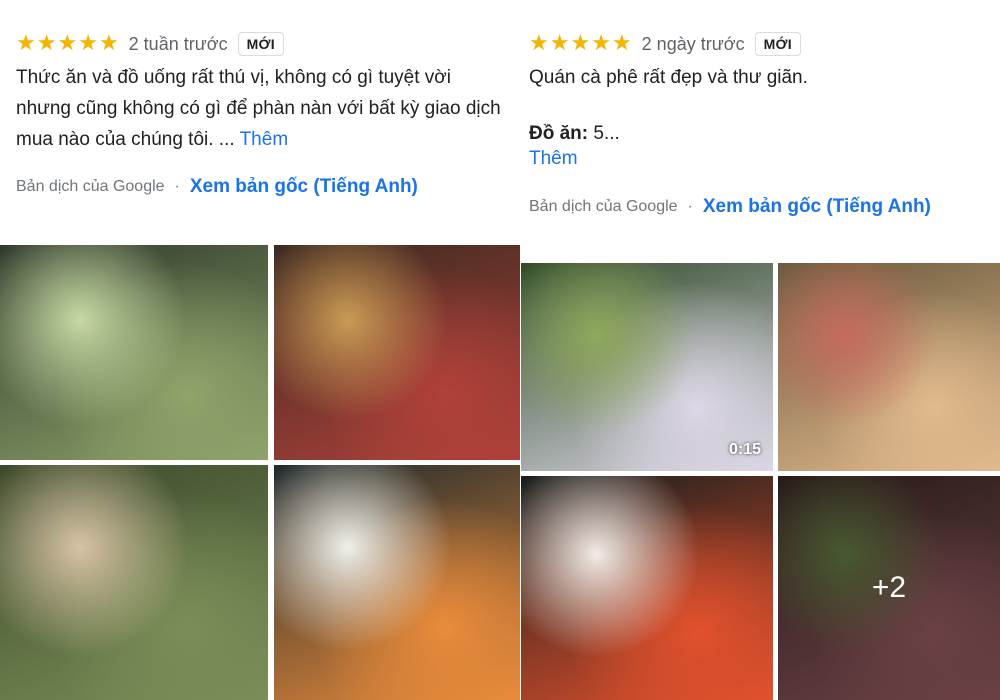  I want to click on review-text: Quán cà phê rất đẹp và thư giãn., so click(668, 77).